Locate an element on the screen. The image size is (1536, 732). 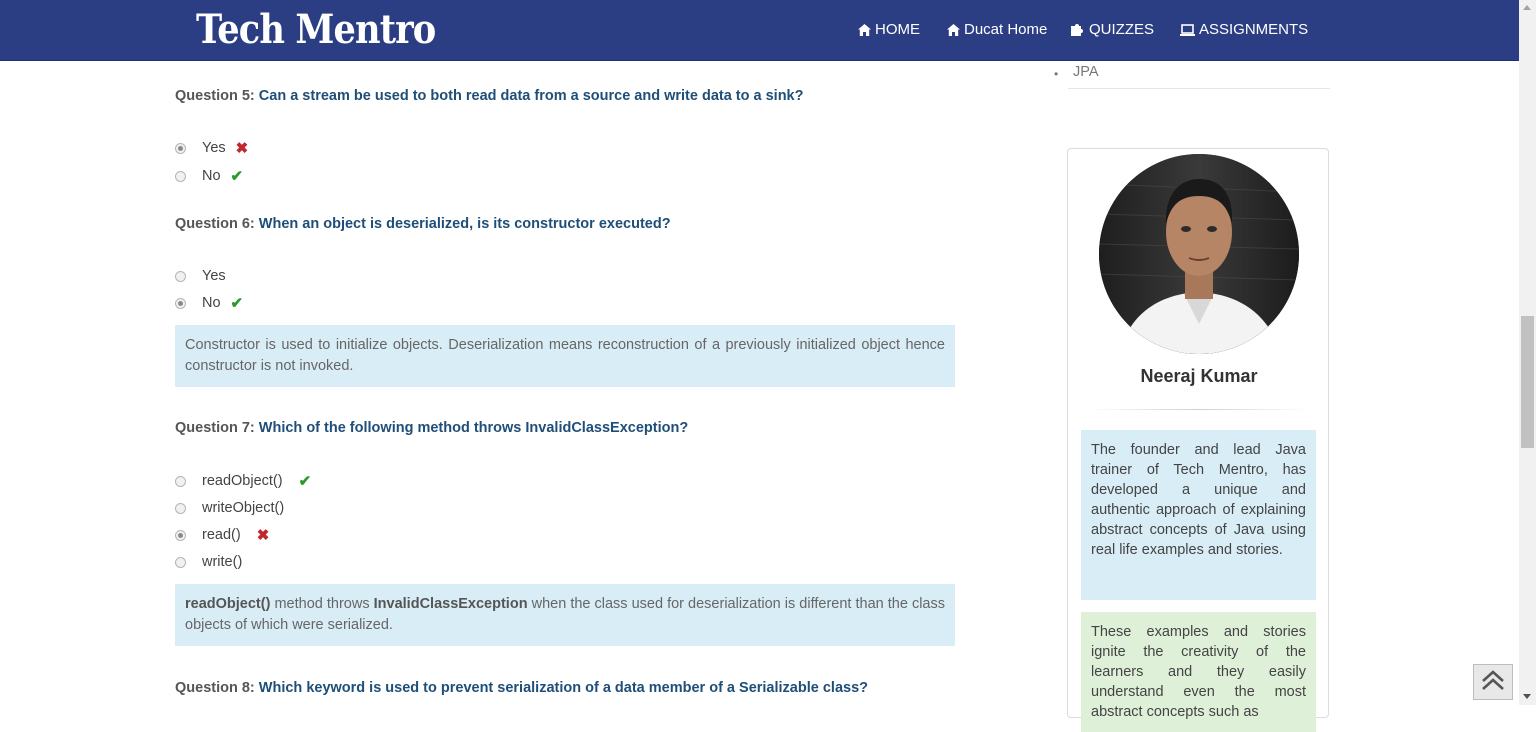
nav-ducat-home-label: Ducat Home is located at coordinates (1006, 29).